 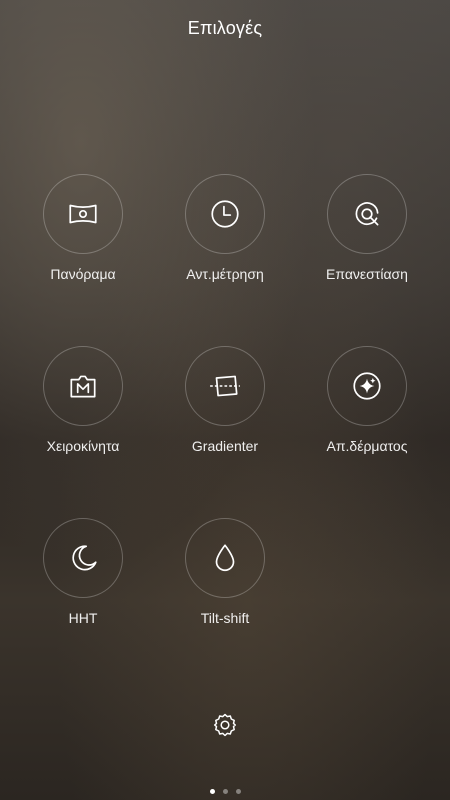 I want to click on gradienter-icon, so click(x=225, y=386).